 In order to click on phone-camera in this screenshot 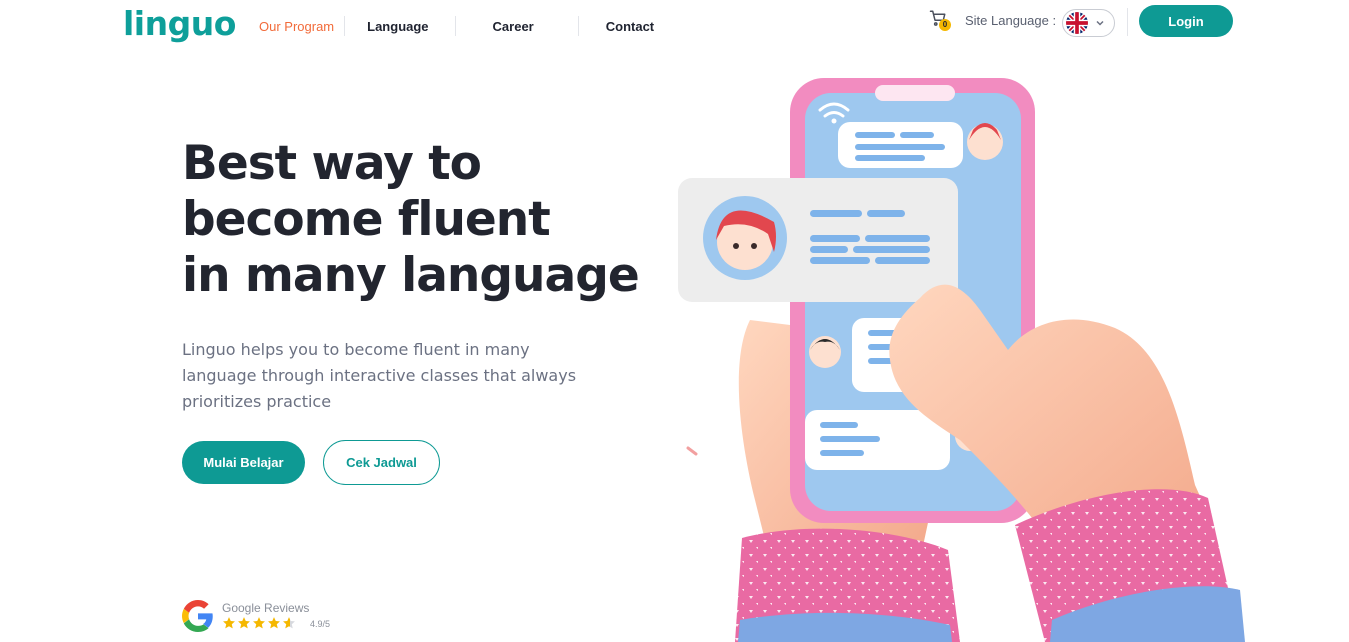, I will do `click(938, 93)`.